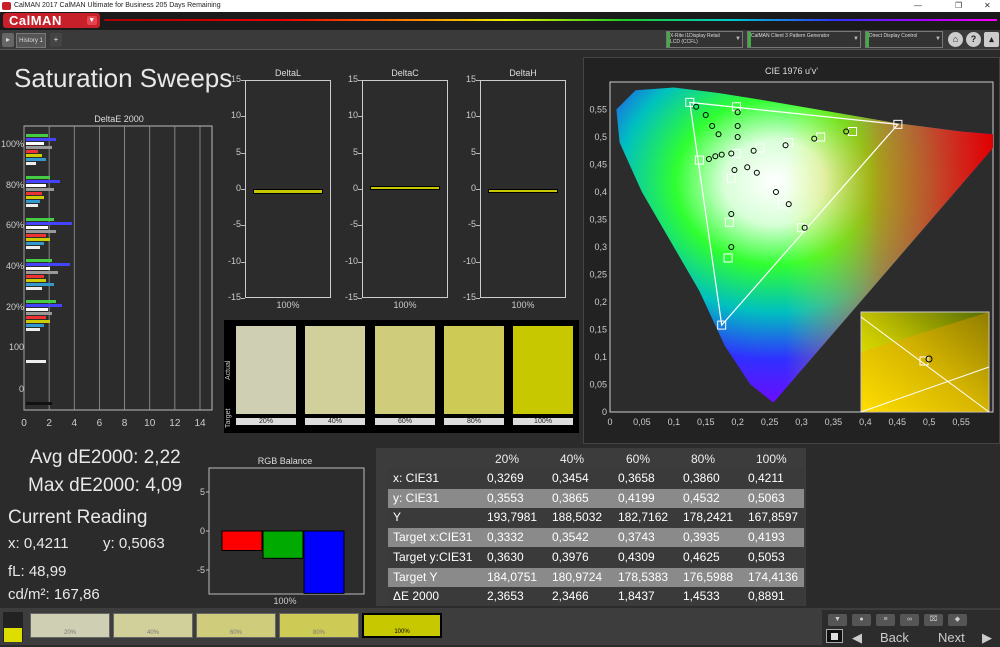 The width and height of the screenshot is (1000, 647). Describe the element at coordinates (894, 638) in the screenshot. I see `back-button: Back` at that location.